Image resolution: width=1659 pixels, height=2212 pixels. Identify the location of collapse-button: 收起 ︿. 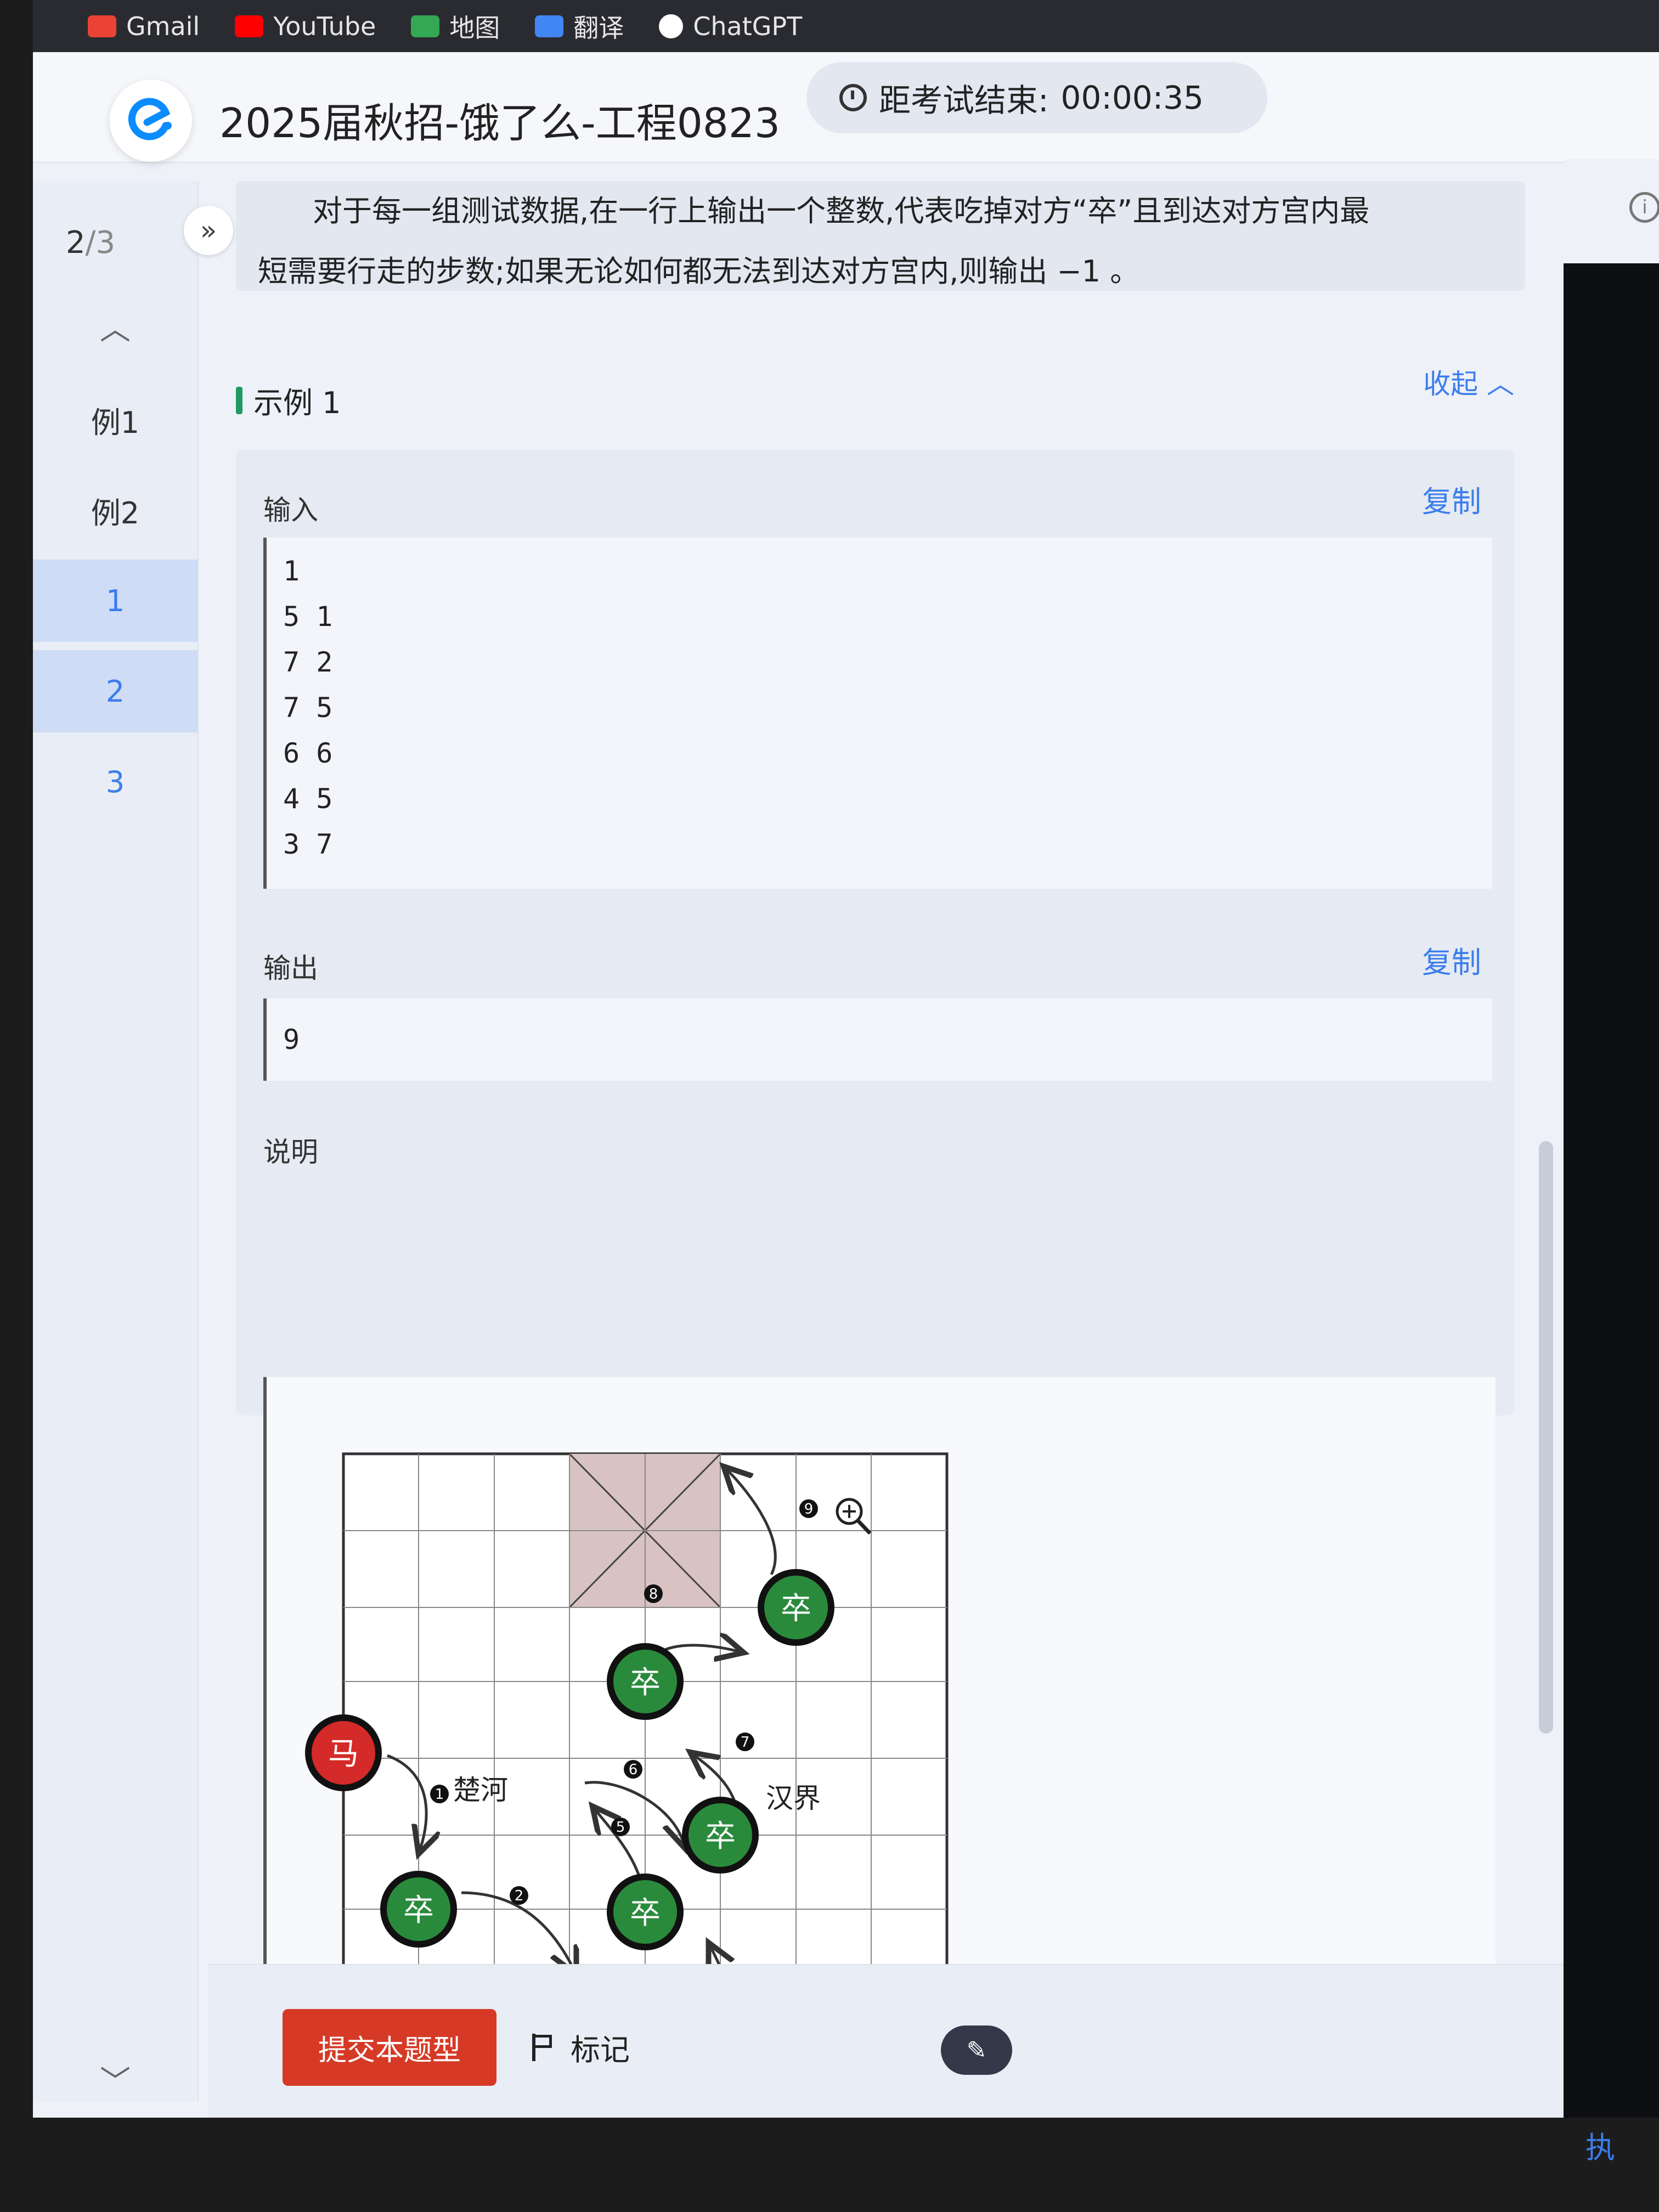
(1469, 382).